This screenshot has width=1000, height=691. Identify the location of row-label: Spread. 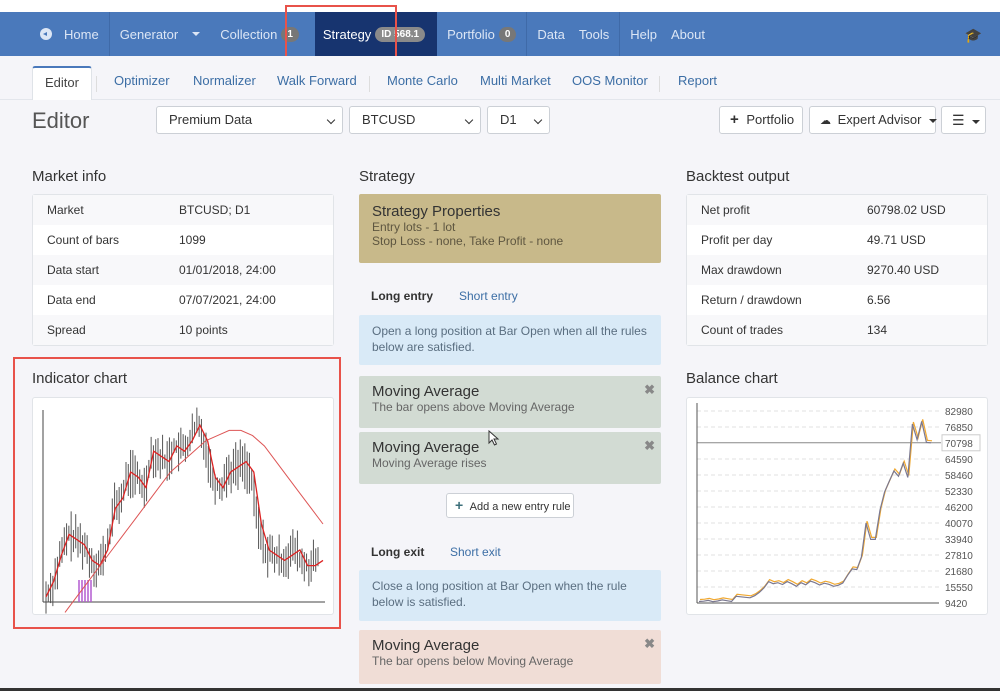
(66, 330).